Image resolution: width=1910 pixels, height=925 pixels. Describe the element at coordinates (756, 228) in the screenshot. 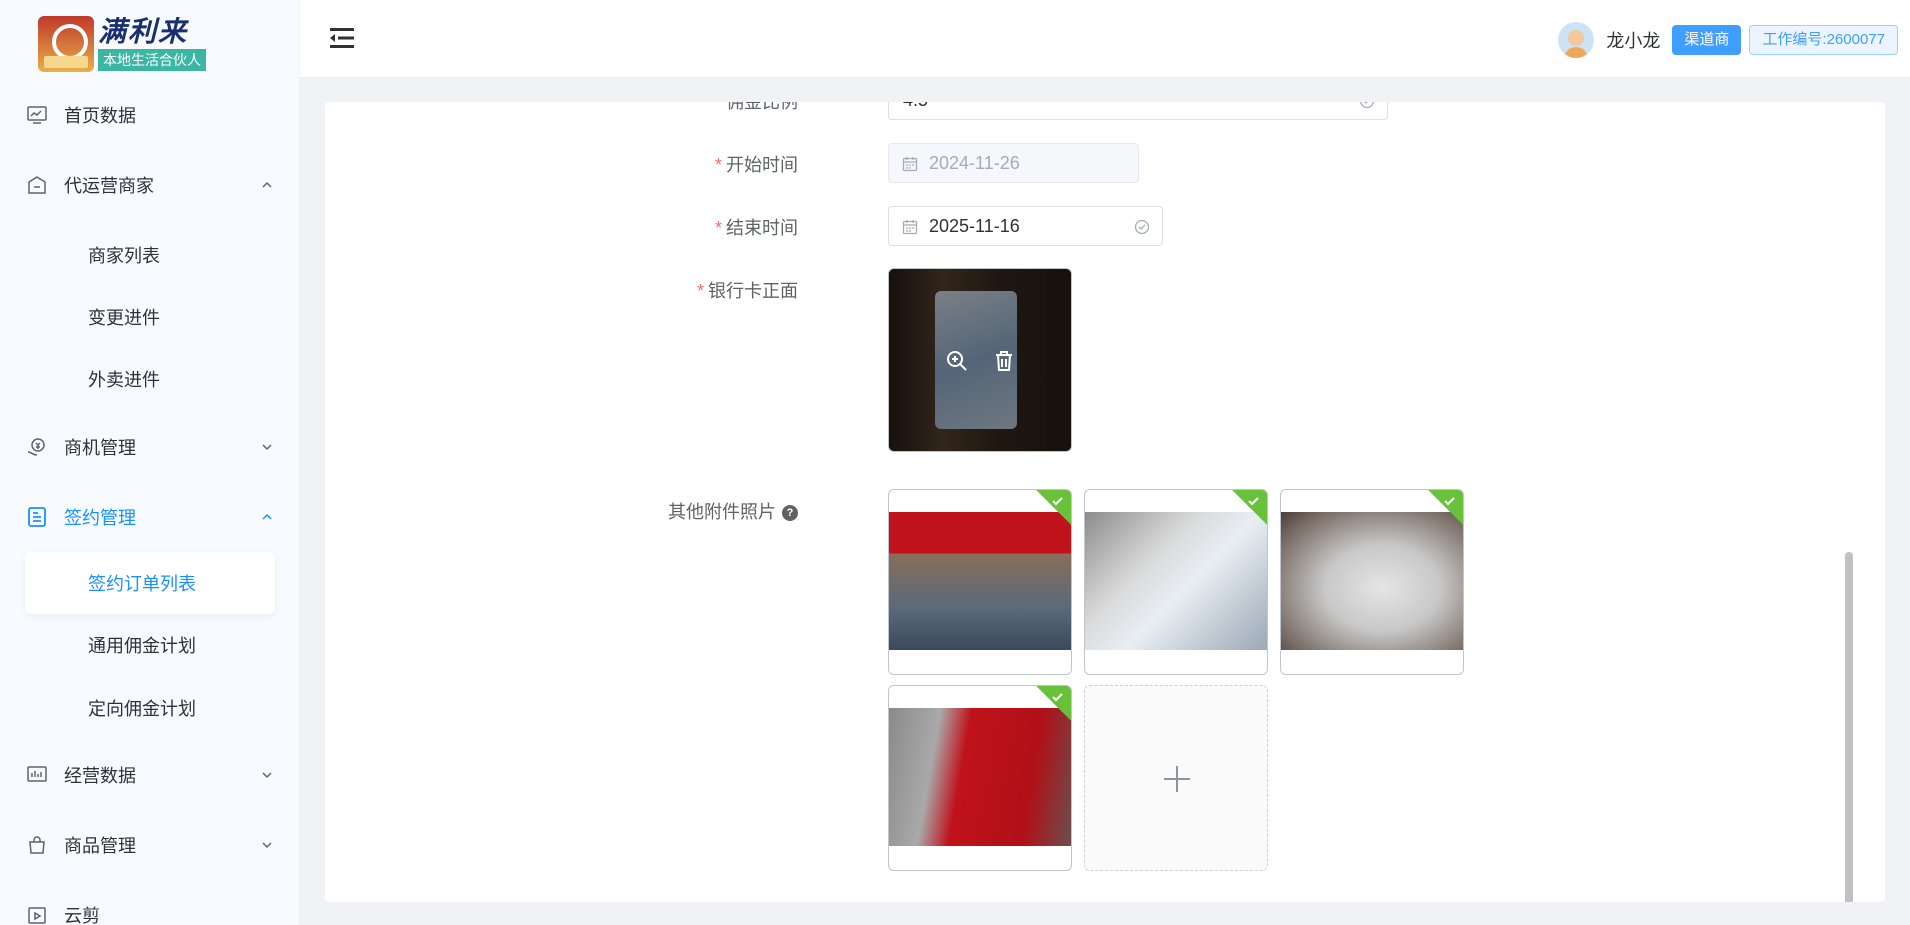

I see `end-date-label: * 结束时间` at that location.